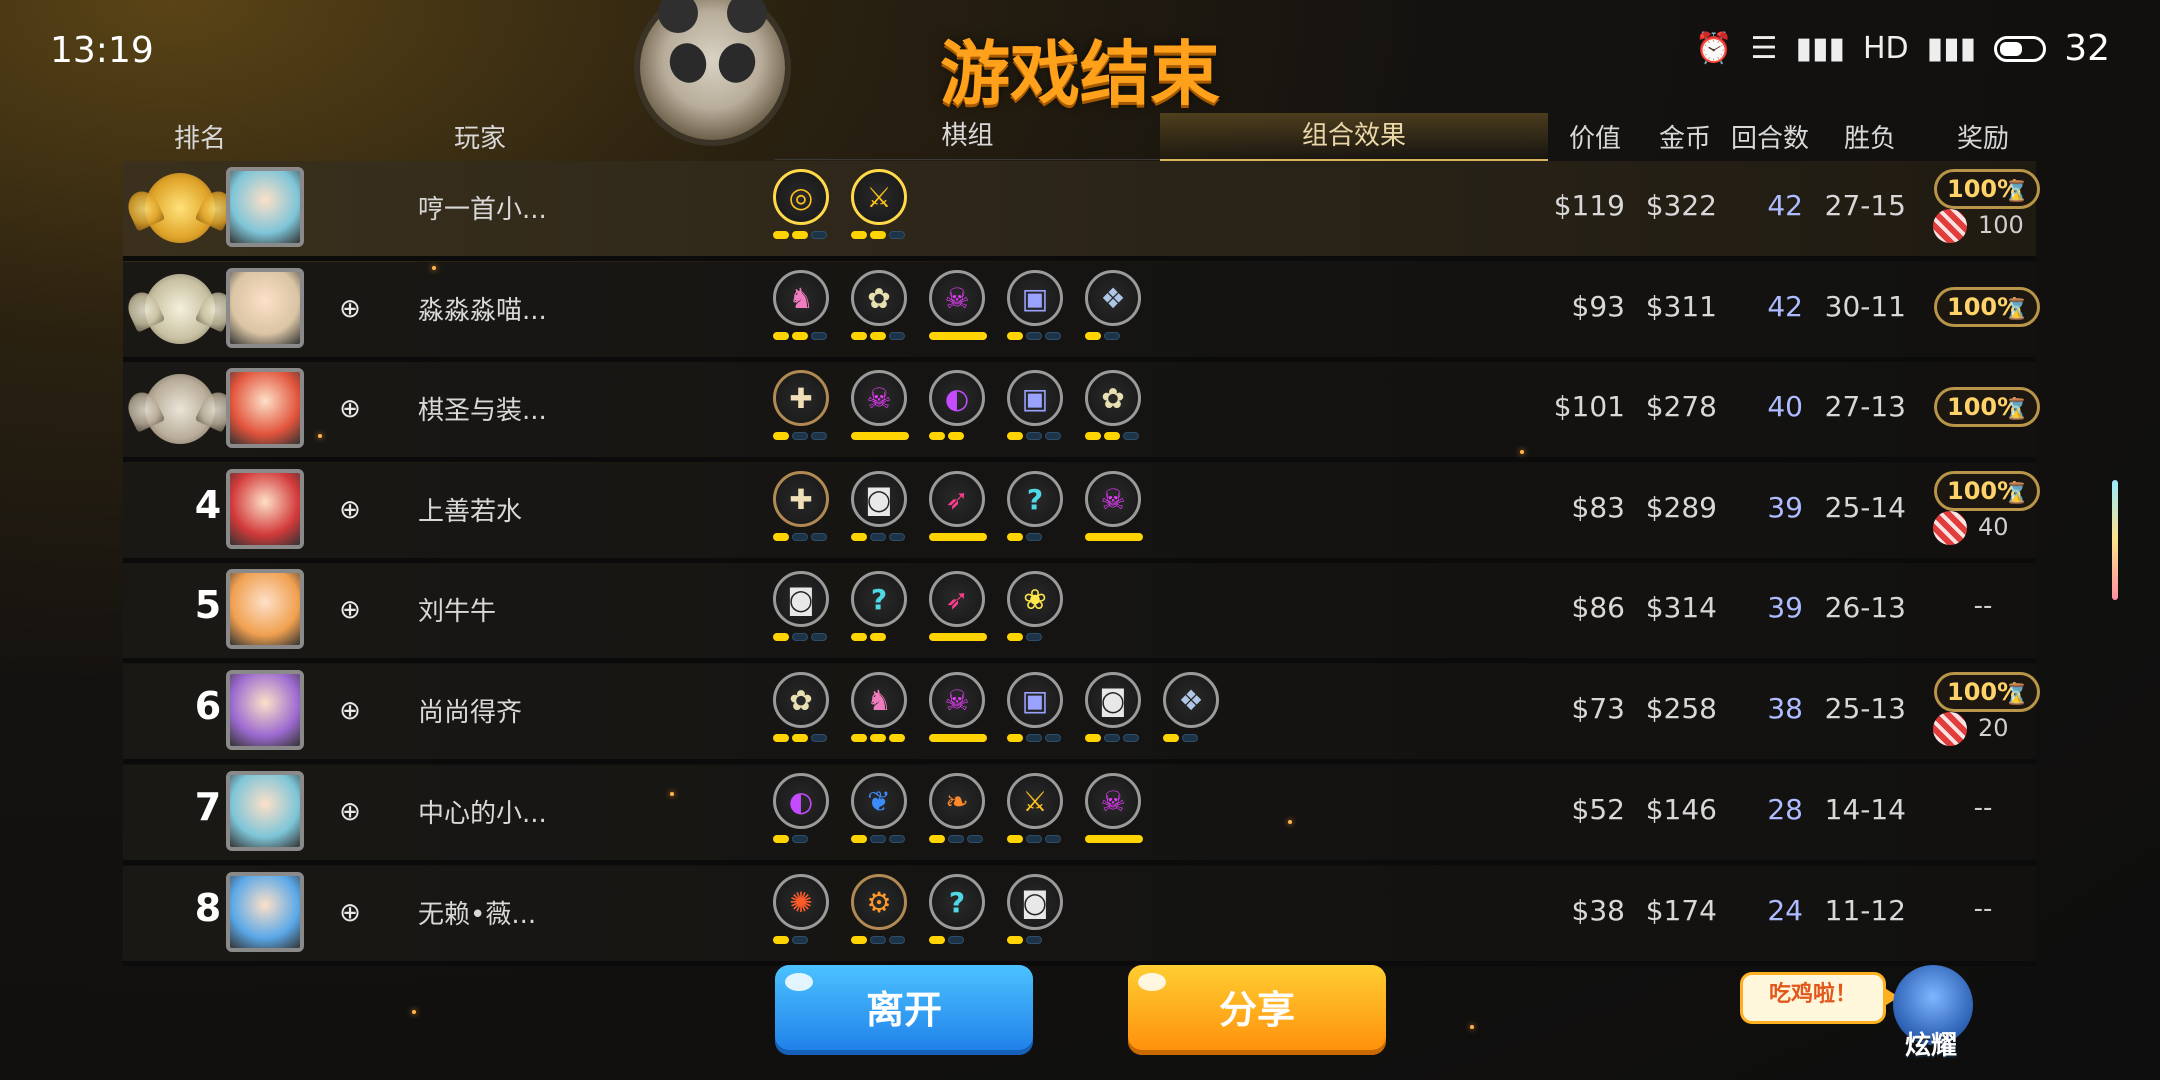  Describe the element at coordinates (803, 209) in the screenshot. I see `trait-badge: ◎` at that location.